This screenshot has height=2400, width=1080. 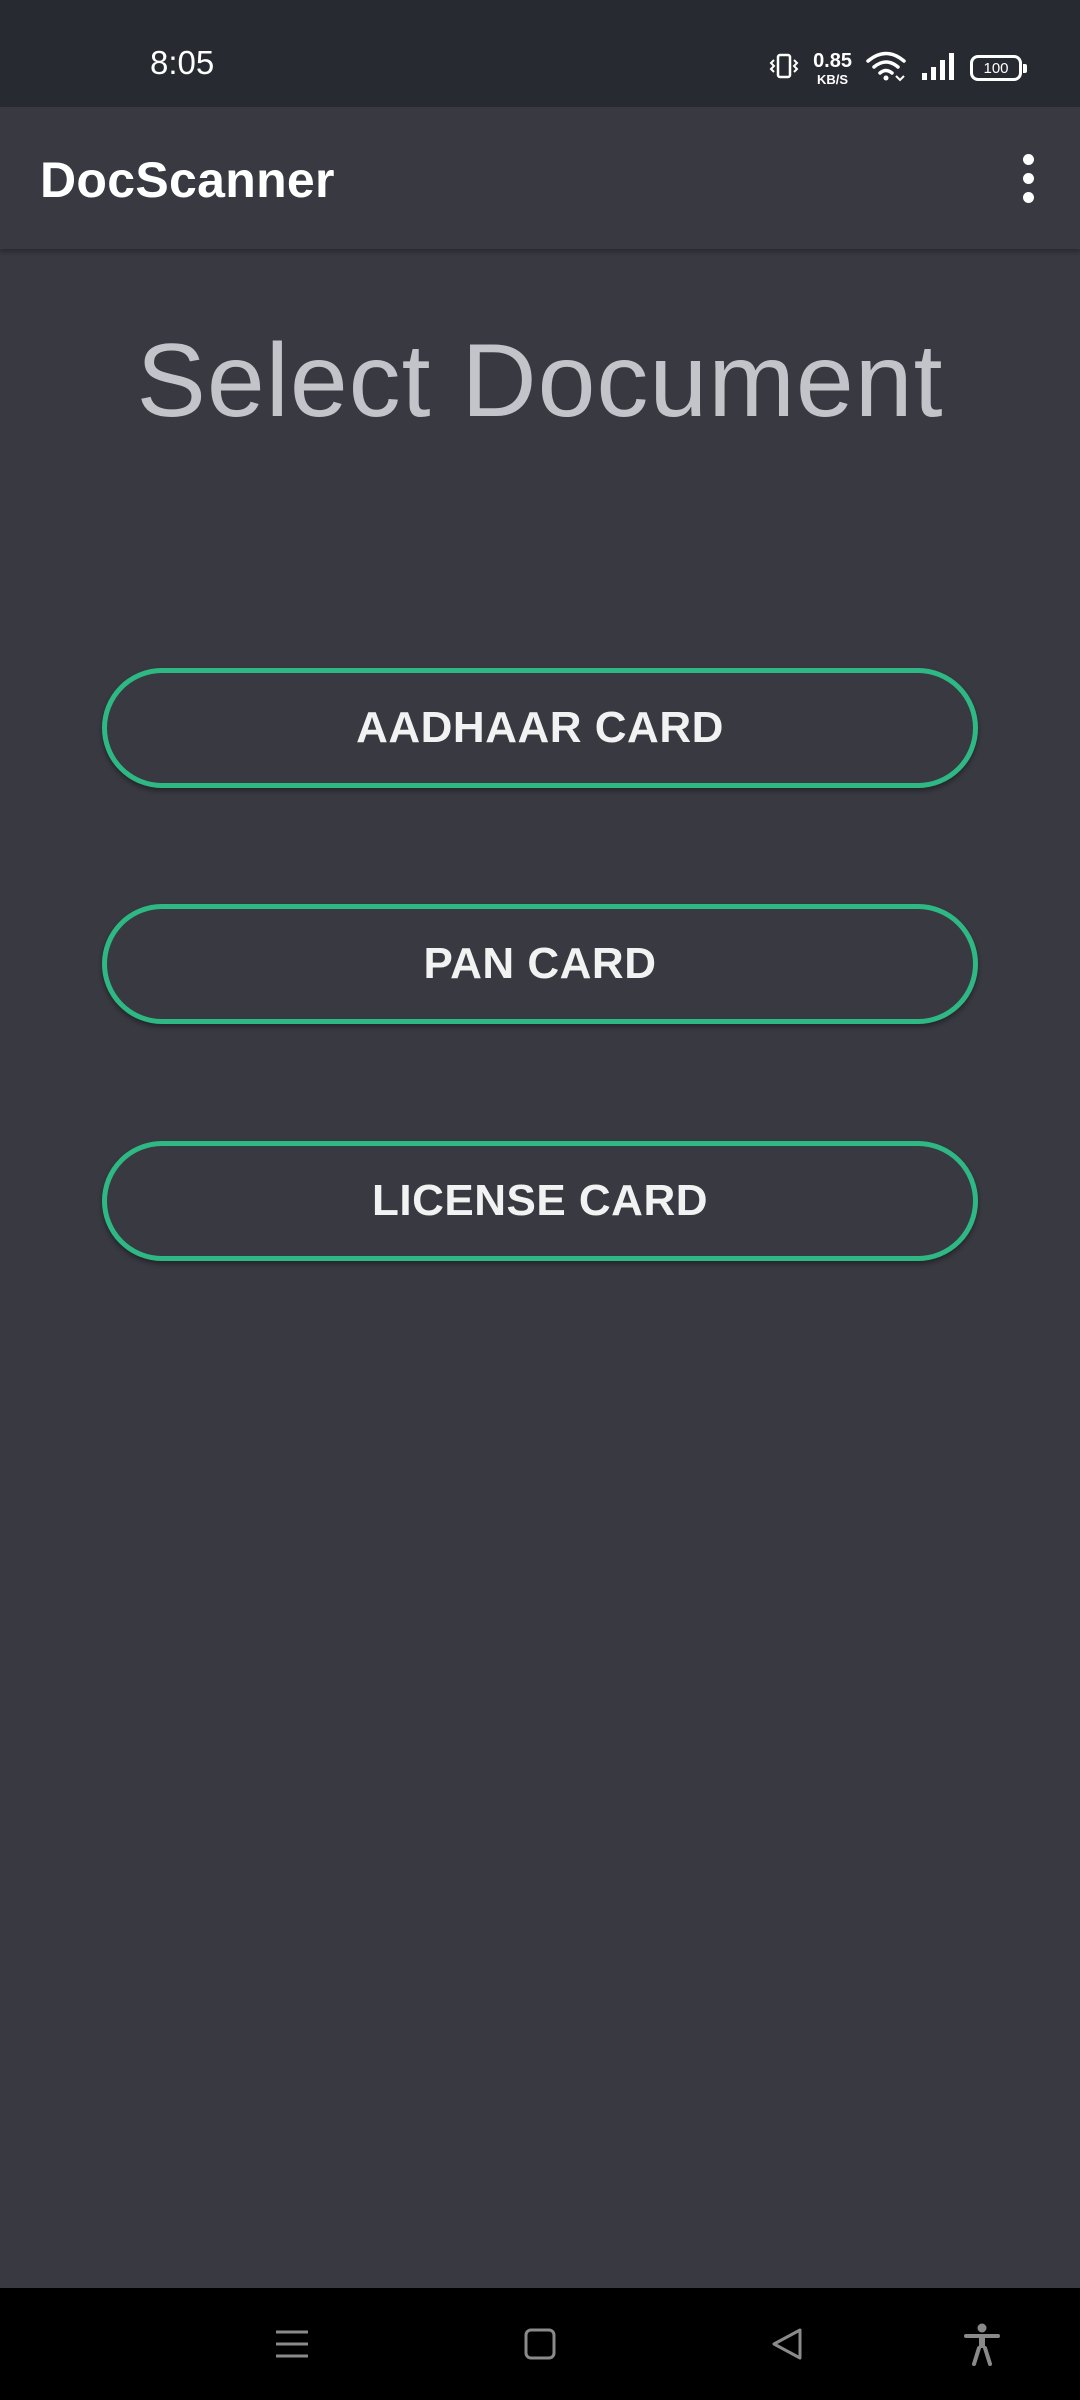 What do you see at coordinates (832, 60) in the screenshot?
I see `network-speed-value: 0.85` at bounding box center [832, 60].